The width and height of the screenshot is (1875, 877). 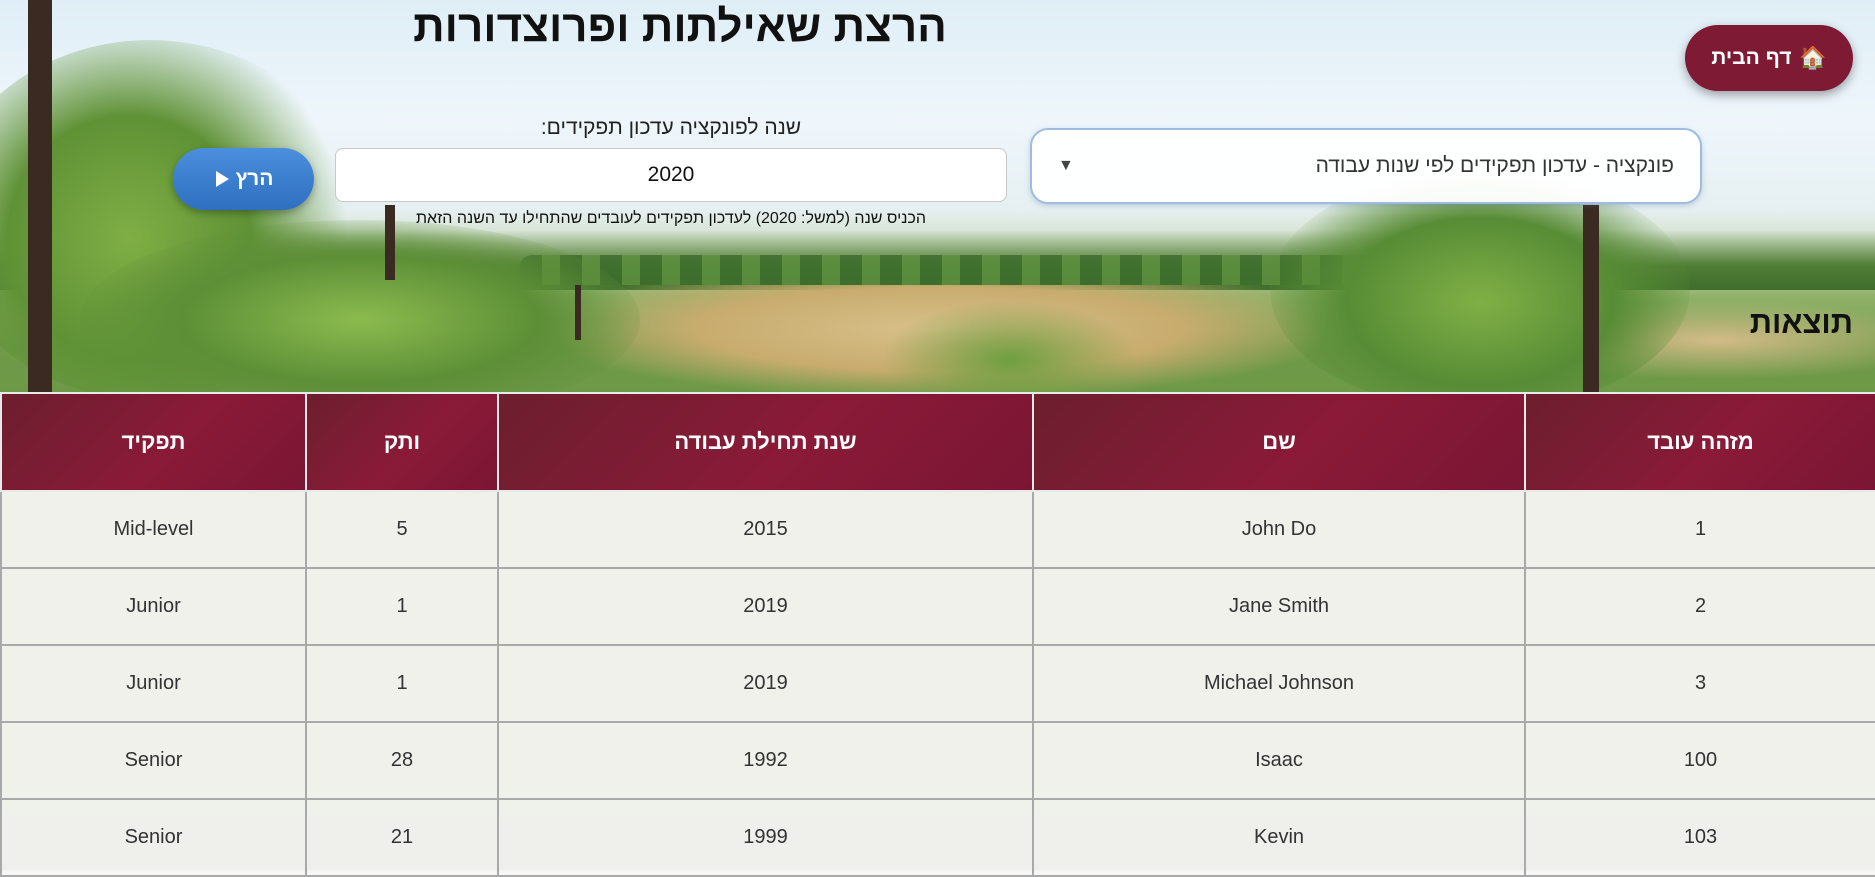 I want to click on table-cell: Jane Smith, so click(x=1279, y=606).